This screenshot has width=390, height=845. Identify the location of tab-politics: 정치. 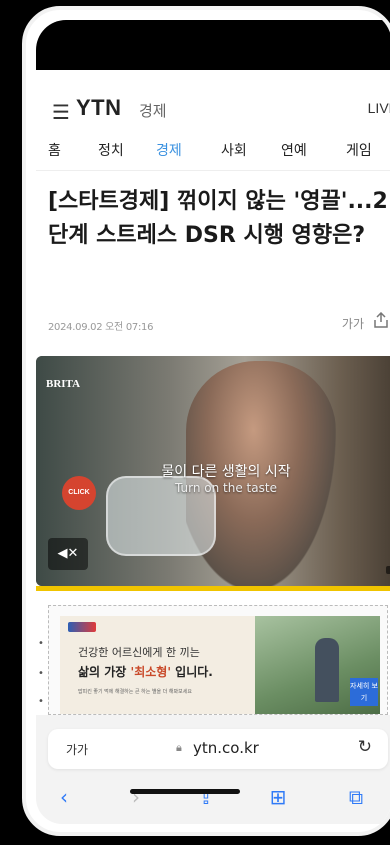
(111, 150).